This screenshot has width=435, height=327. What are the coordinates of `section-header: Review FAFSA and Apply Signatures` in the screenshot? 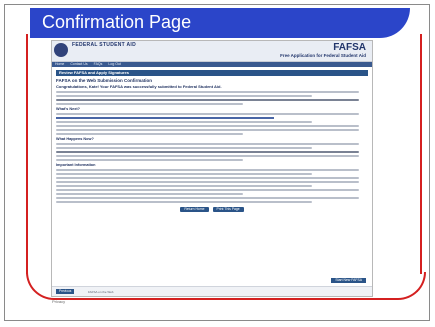 It's located at (212, 73).